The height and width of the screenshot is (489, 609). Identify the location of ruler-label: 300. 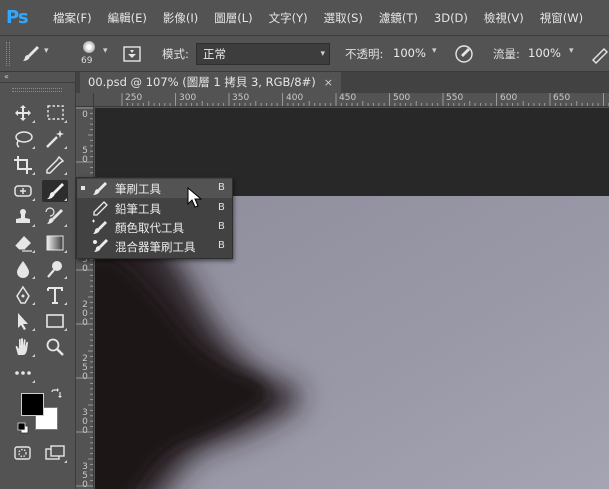
(188, 98).